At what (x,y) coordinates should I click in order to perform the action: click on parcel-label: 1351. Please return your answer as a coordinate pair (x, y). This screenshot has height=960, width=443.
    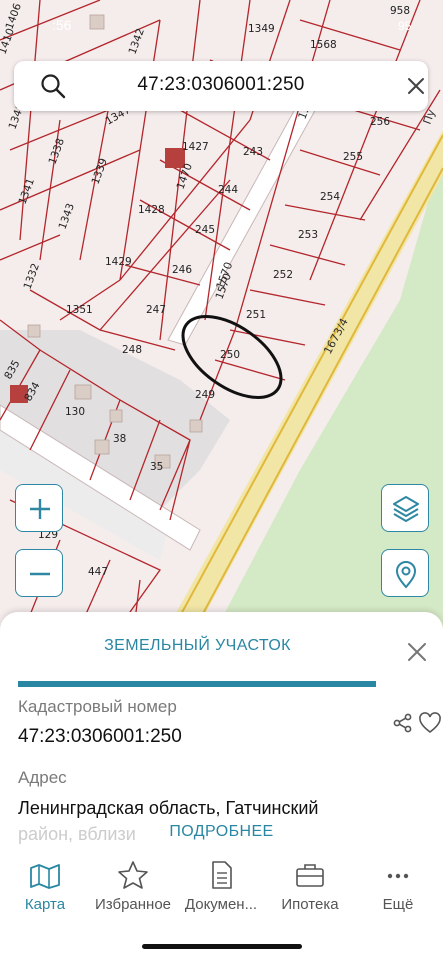
    Looking at the image, I should click on (79, 310).